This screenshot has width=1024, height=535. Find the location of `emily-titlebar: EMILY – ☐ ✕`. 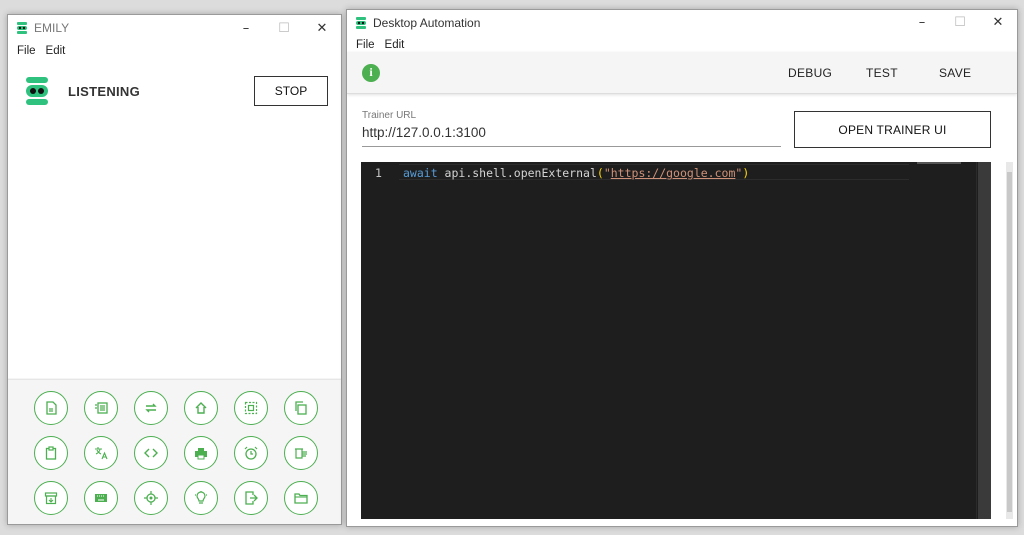

emily-titlebar: EMILY – ☐ ✕ is located at coordinates (174, 28).